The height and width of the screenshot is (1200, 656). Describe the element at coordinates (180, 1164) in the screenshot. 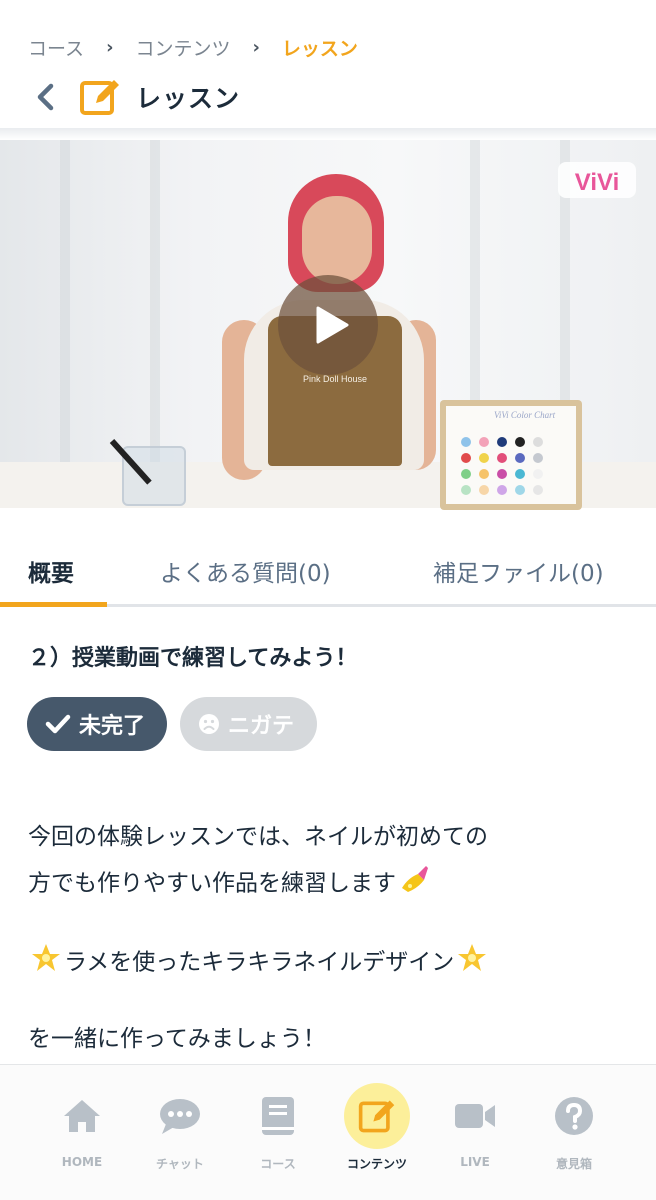

I see `nav-chat-label: チャット` at that location.